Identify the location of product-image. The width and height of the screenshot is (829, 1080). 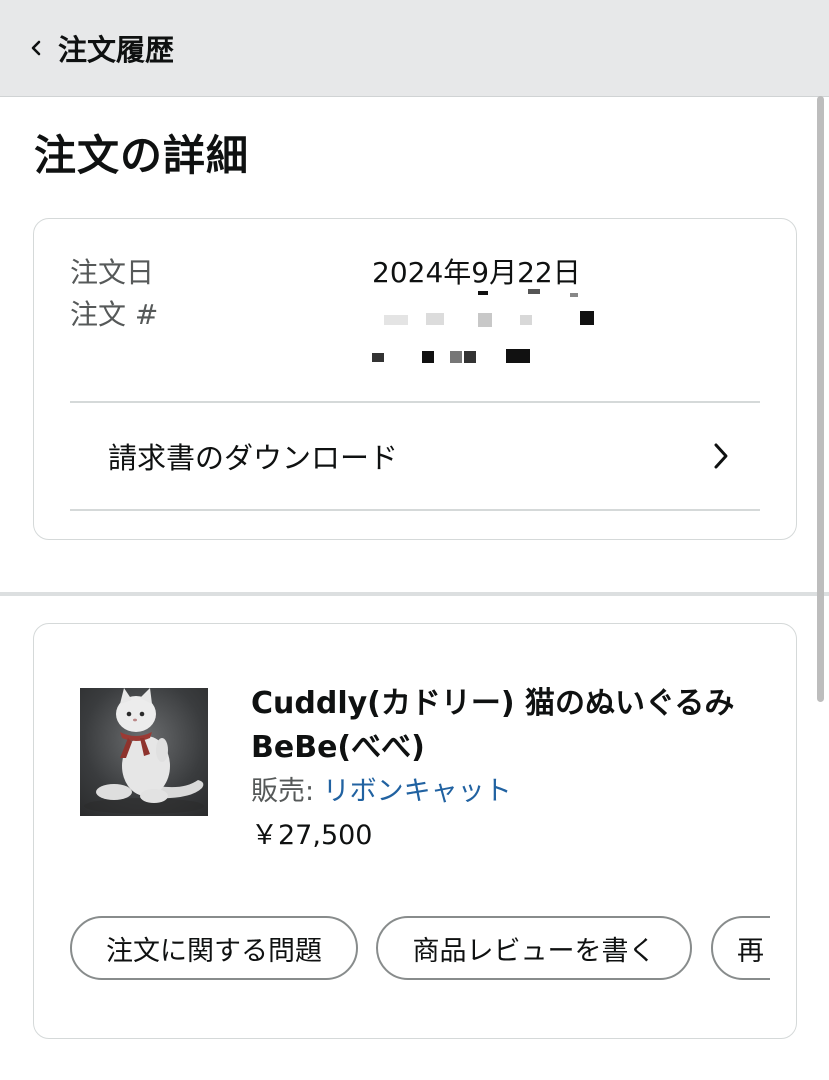
(144, 752).